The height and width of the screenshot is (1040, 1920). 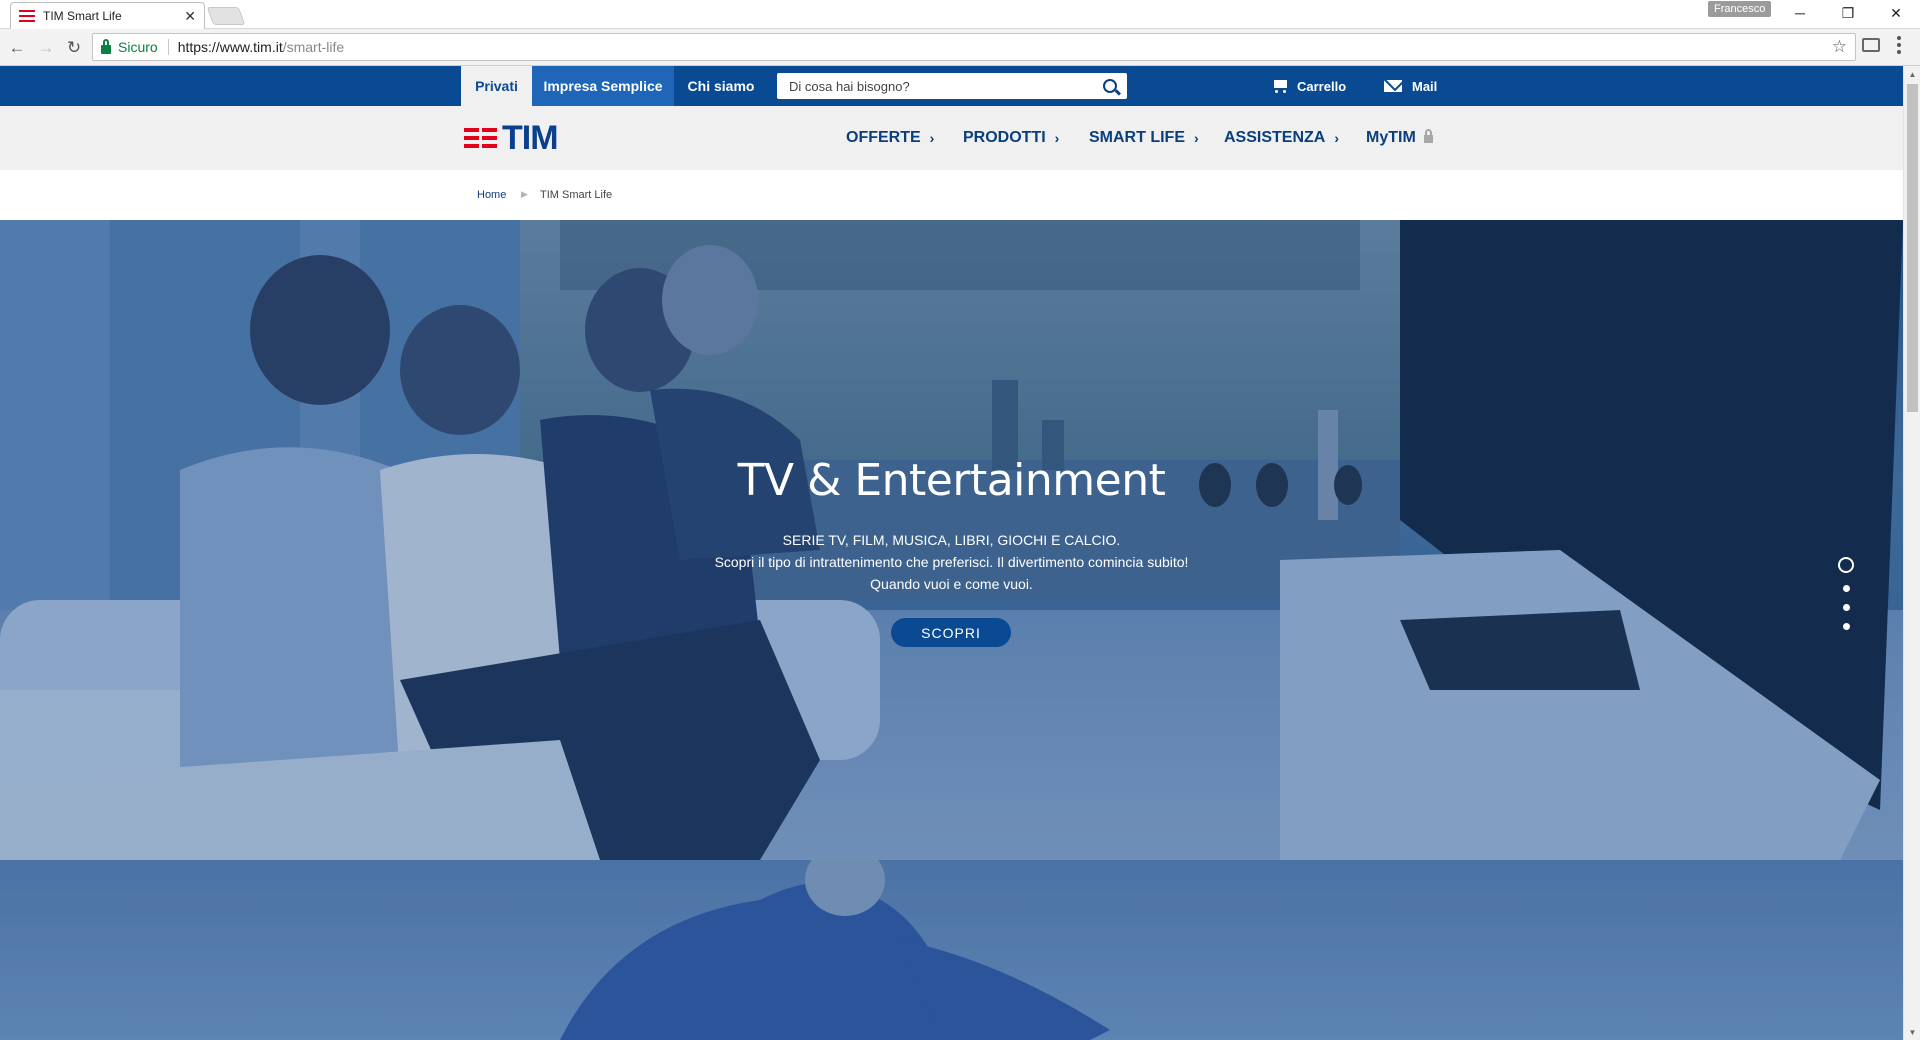 I want to click on segment-chi-siamo: Chi siamo, so click(x=721, y=86).